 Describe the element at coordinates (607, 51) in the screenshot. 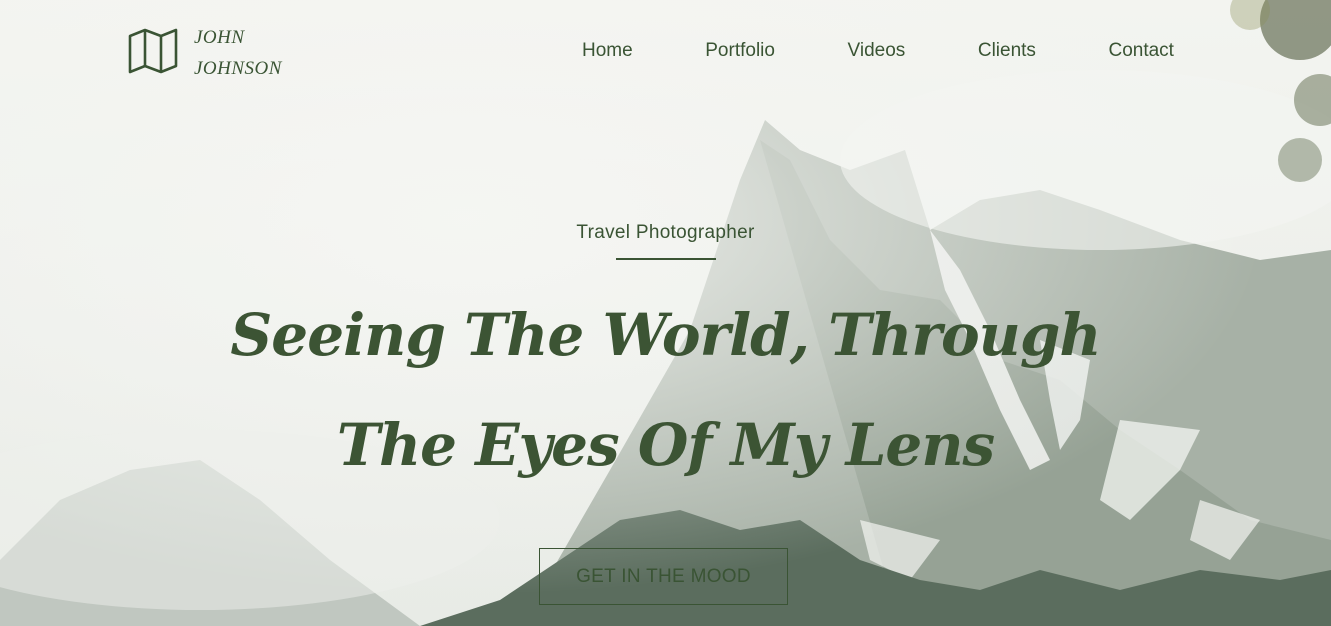

I see `nav-home: Home` at that location.